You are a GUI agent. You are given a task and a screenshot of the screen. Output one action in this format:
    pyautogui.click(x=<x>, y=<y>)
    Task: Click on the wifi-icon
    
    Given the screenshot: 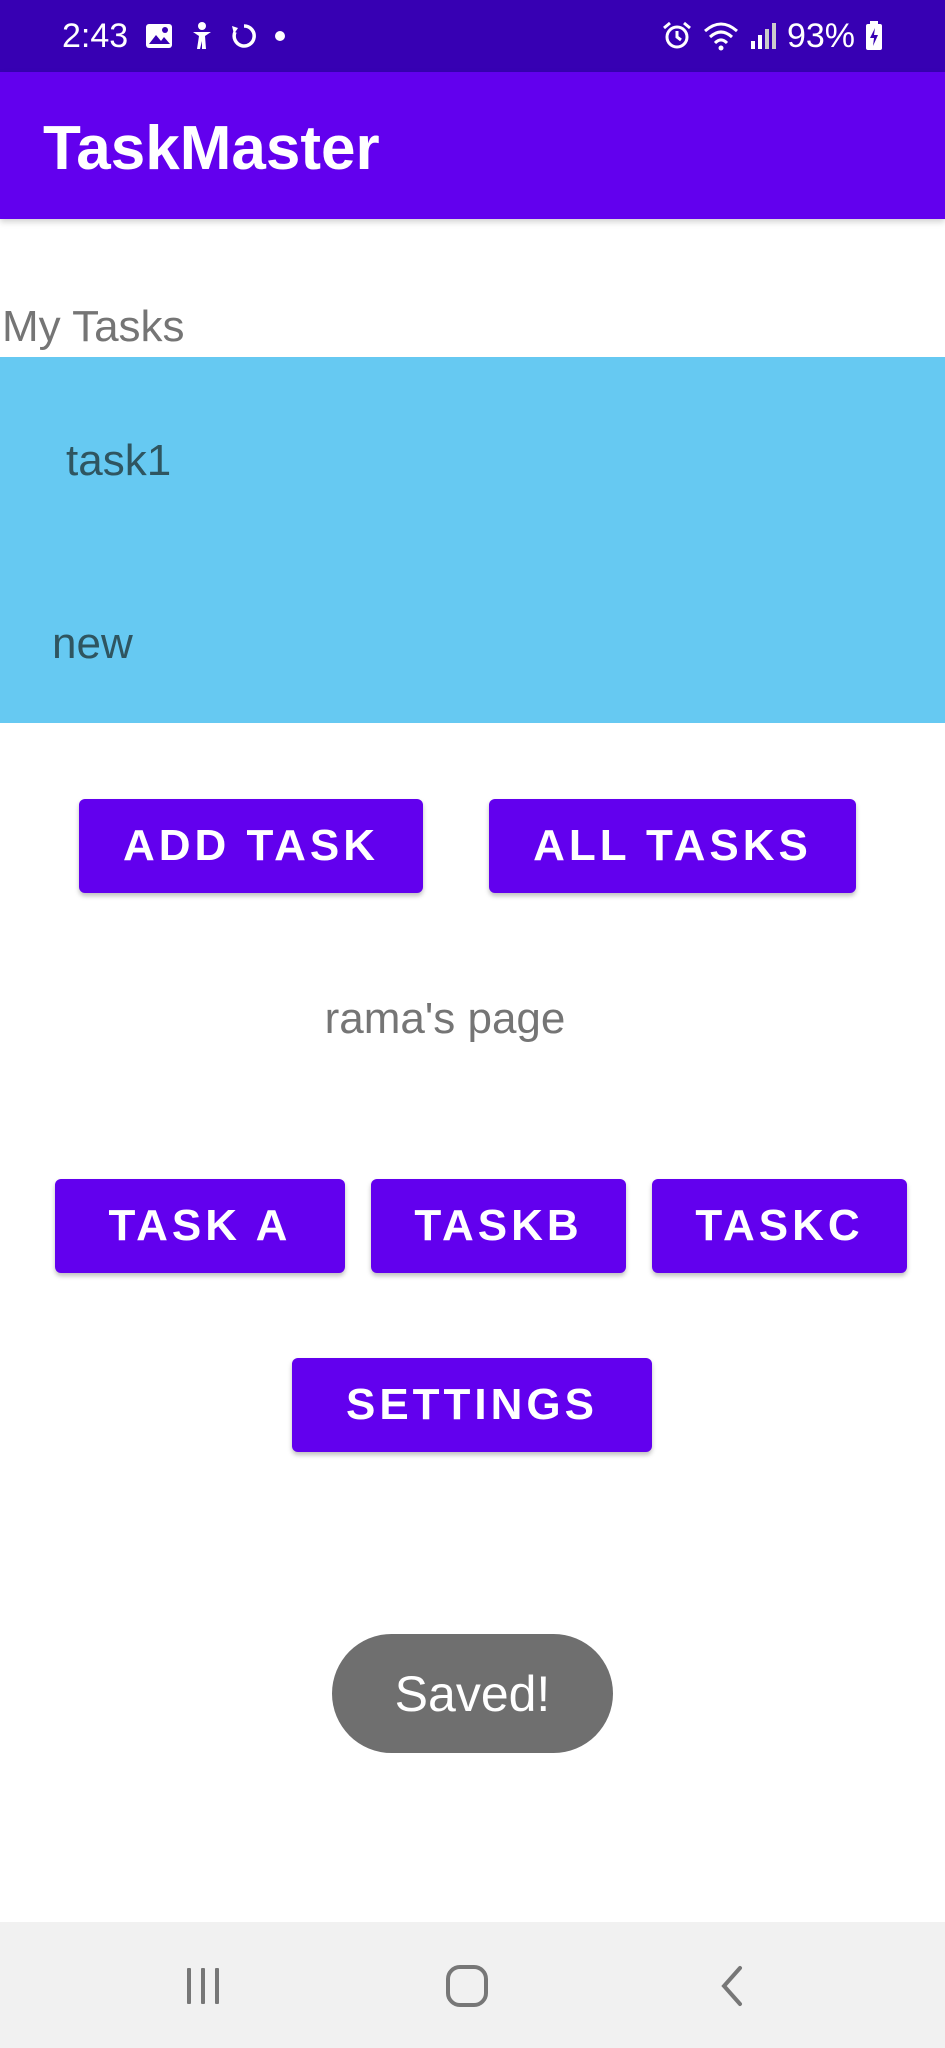 What is the action you would take?
    pyautogui.click(x=721, y=36)
    